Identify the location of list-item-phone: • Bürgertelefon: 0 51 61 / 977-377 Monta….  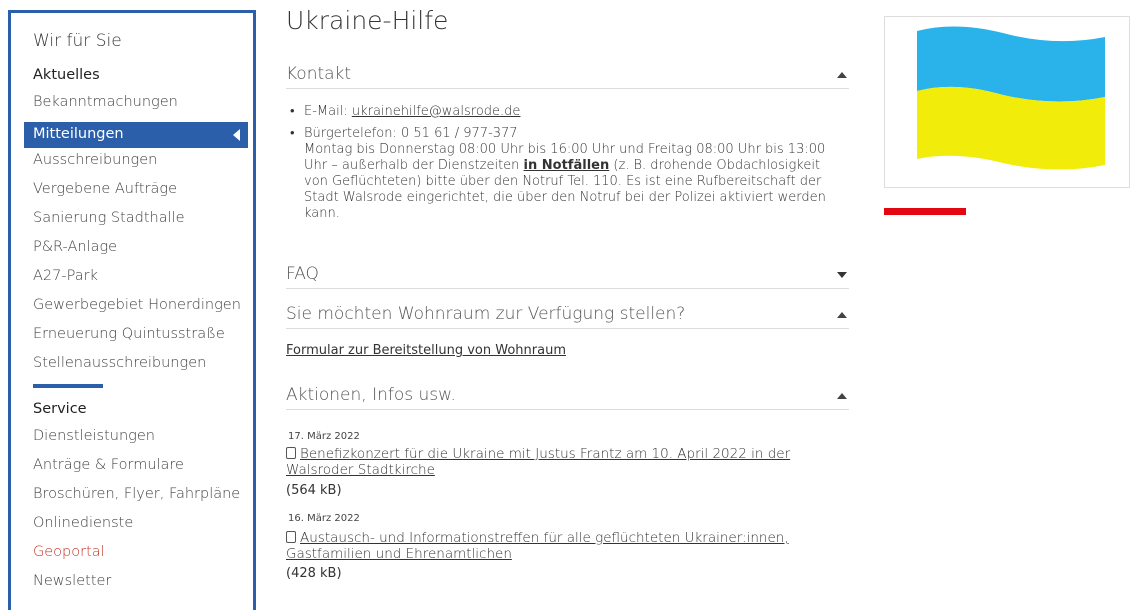
(567, 174).